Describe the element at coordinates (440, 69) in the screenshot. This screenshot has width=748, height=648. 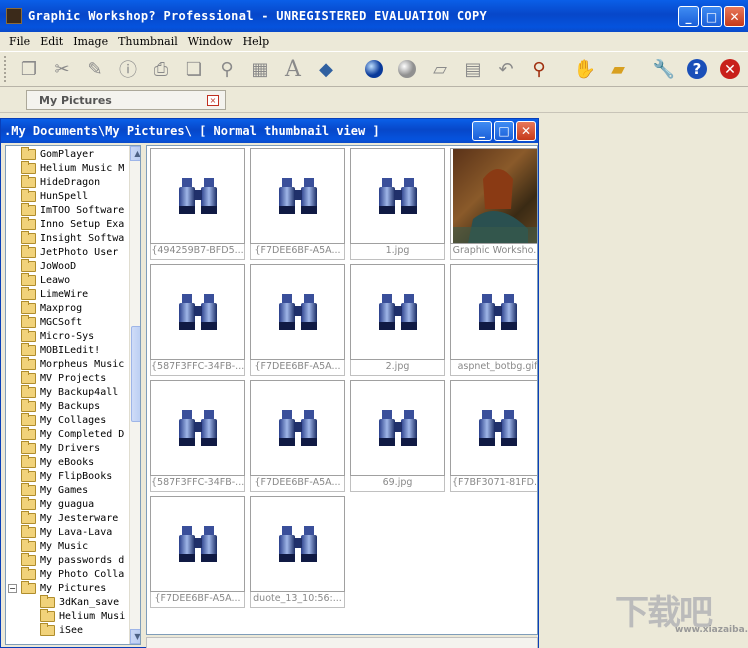
I see `eraser-icon: ▱` at that location.